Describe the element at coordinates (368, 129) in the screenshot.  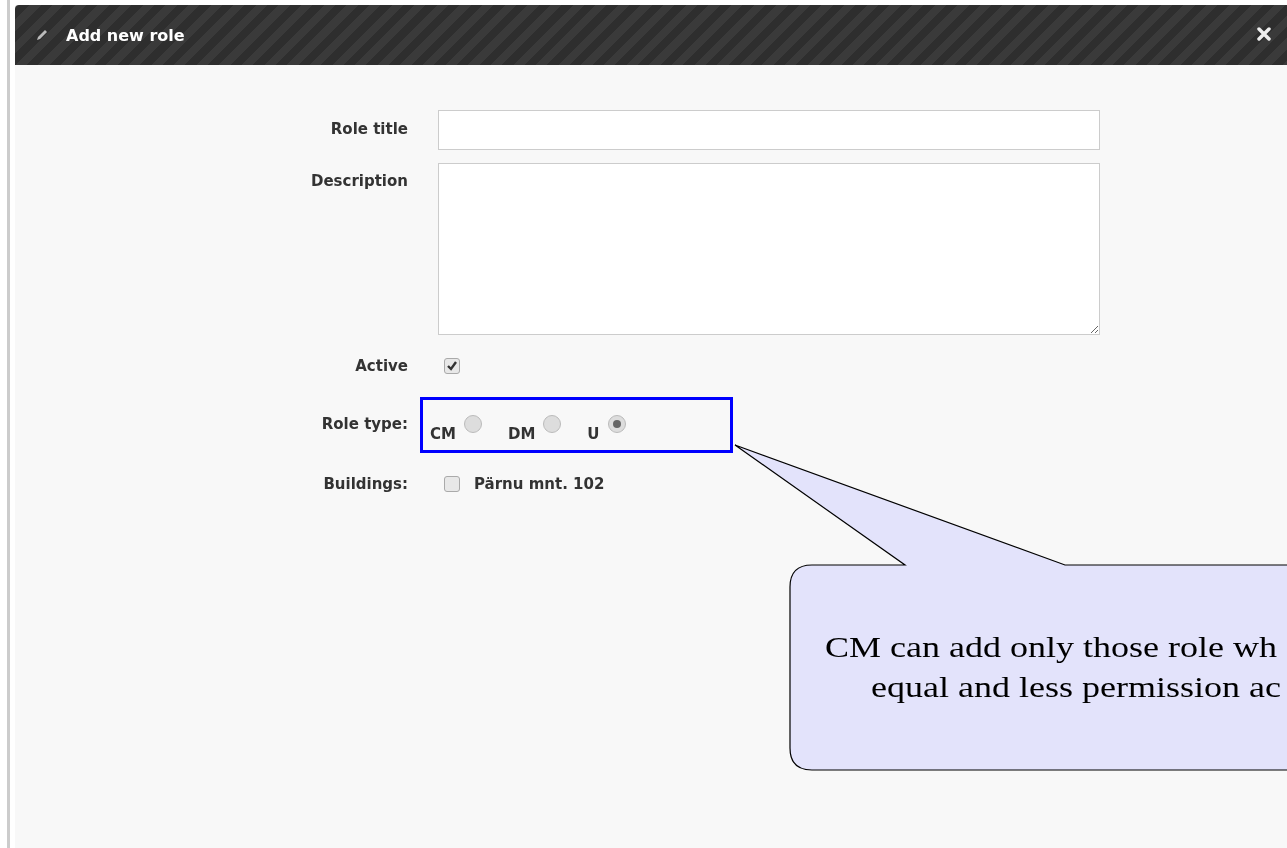
I see `field-label: Role title` at that location.